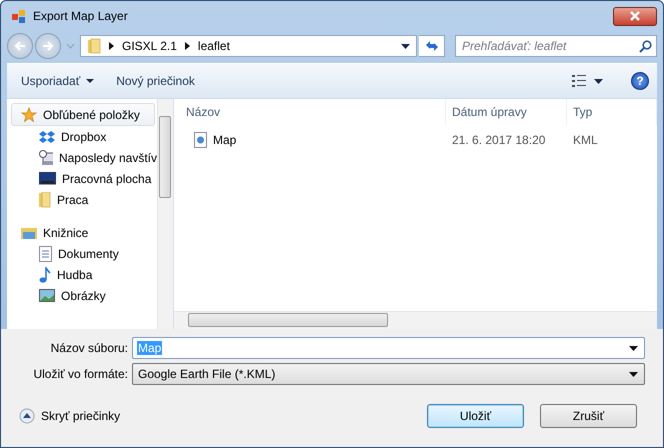 The width and height of the screenshot is (664, 448). Describe the element at coordinates (82, 232) in the screenshot. I see `sidebar-item: Knižnice` at that location.